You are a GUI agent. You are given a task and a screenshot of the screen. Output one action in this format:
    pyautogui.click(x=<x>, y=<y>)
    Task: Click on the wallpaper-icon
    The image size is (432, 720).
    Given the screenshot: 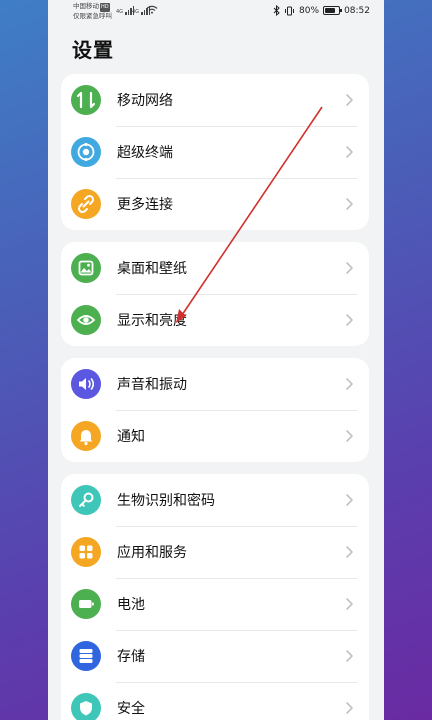 What is the action you would take?
    pyautogui.click(x=86, y=268)
    